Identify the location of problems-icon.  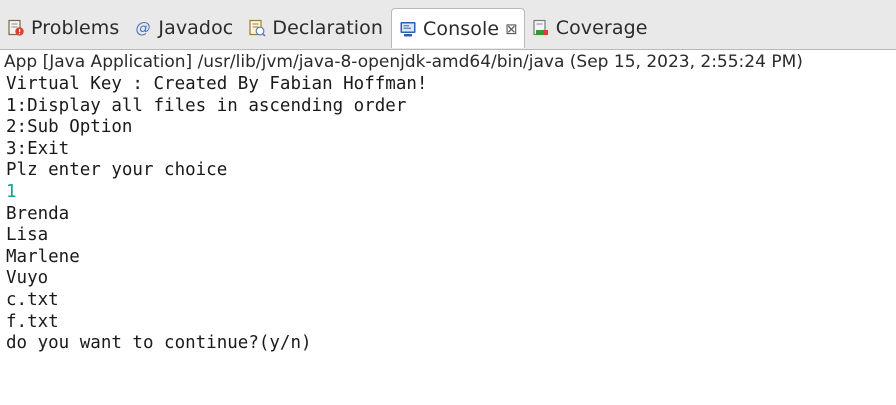
(16, 28).